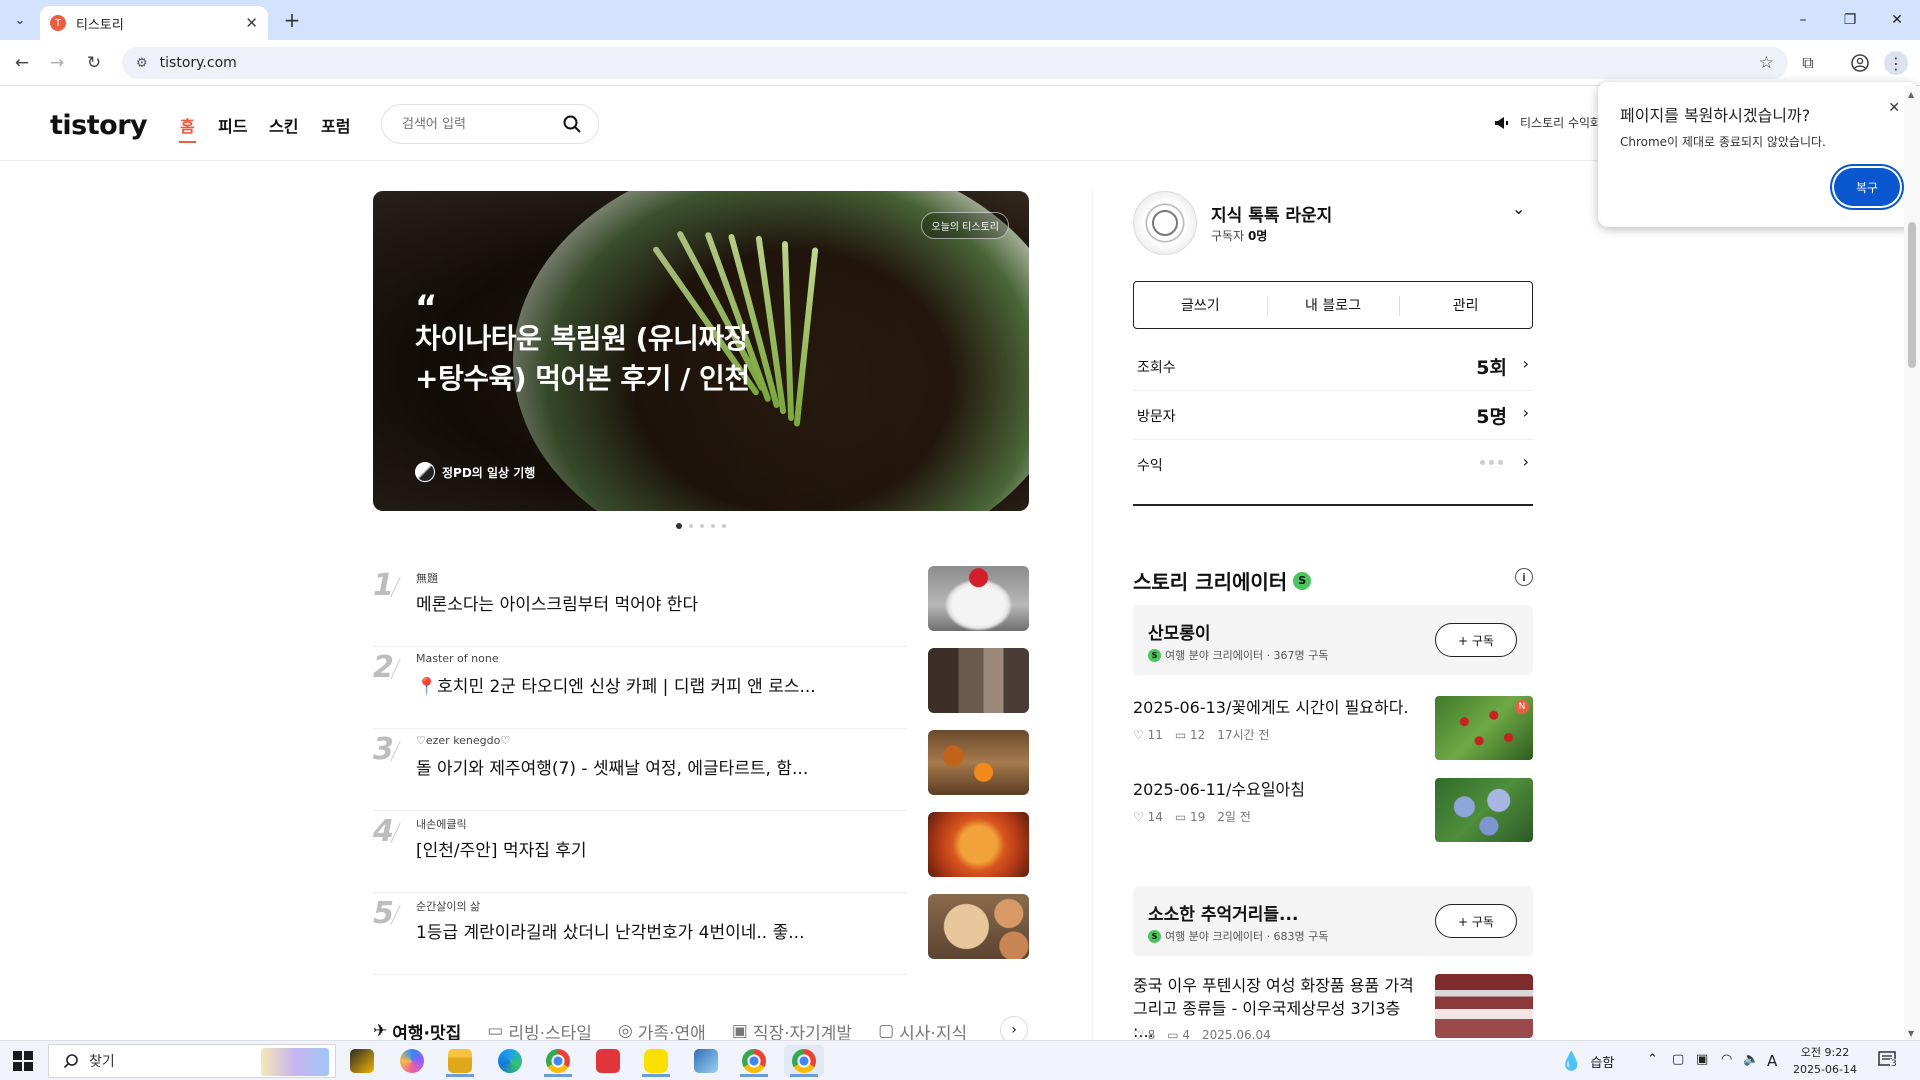 Image resolution: width=1920 pixels, height=1080 pixels. I want to click on tray-overflow-icon: ⌃, so click(1652, 1059).